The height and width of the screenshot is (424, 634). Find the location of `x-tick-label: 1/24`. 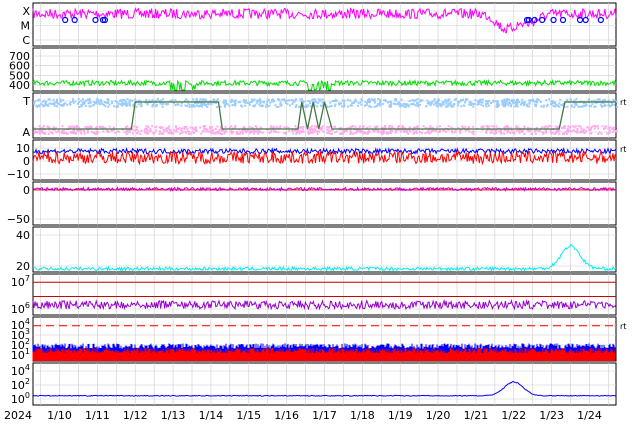

x-tick-label: 1/24 is located at coordinates (589, 415).